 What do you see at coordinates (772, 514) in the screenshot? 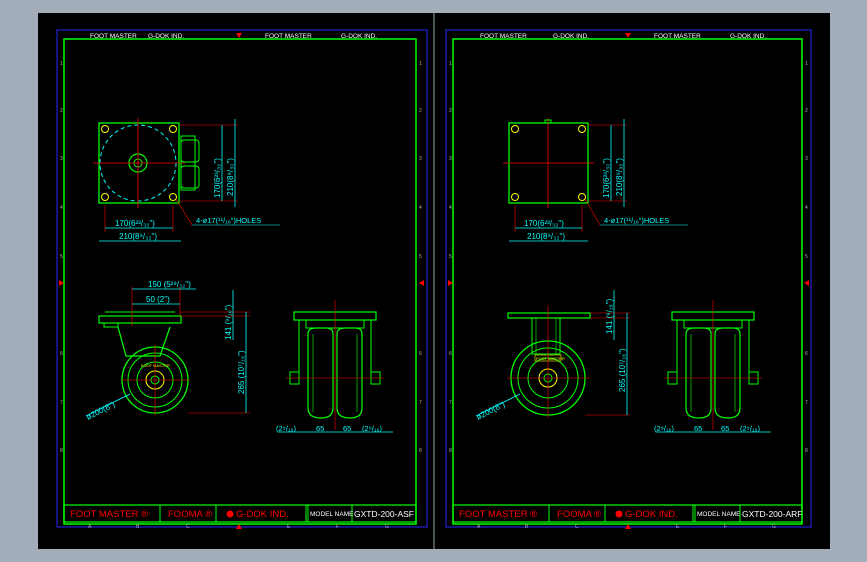
I see `title-model-value: GXTD-200-ARF` at bounding box center [772, 514].